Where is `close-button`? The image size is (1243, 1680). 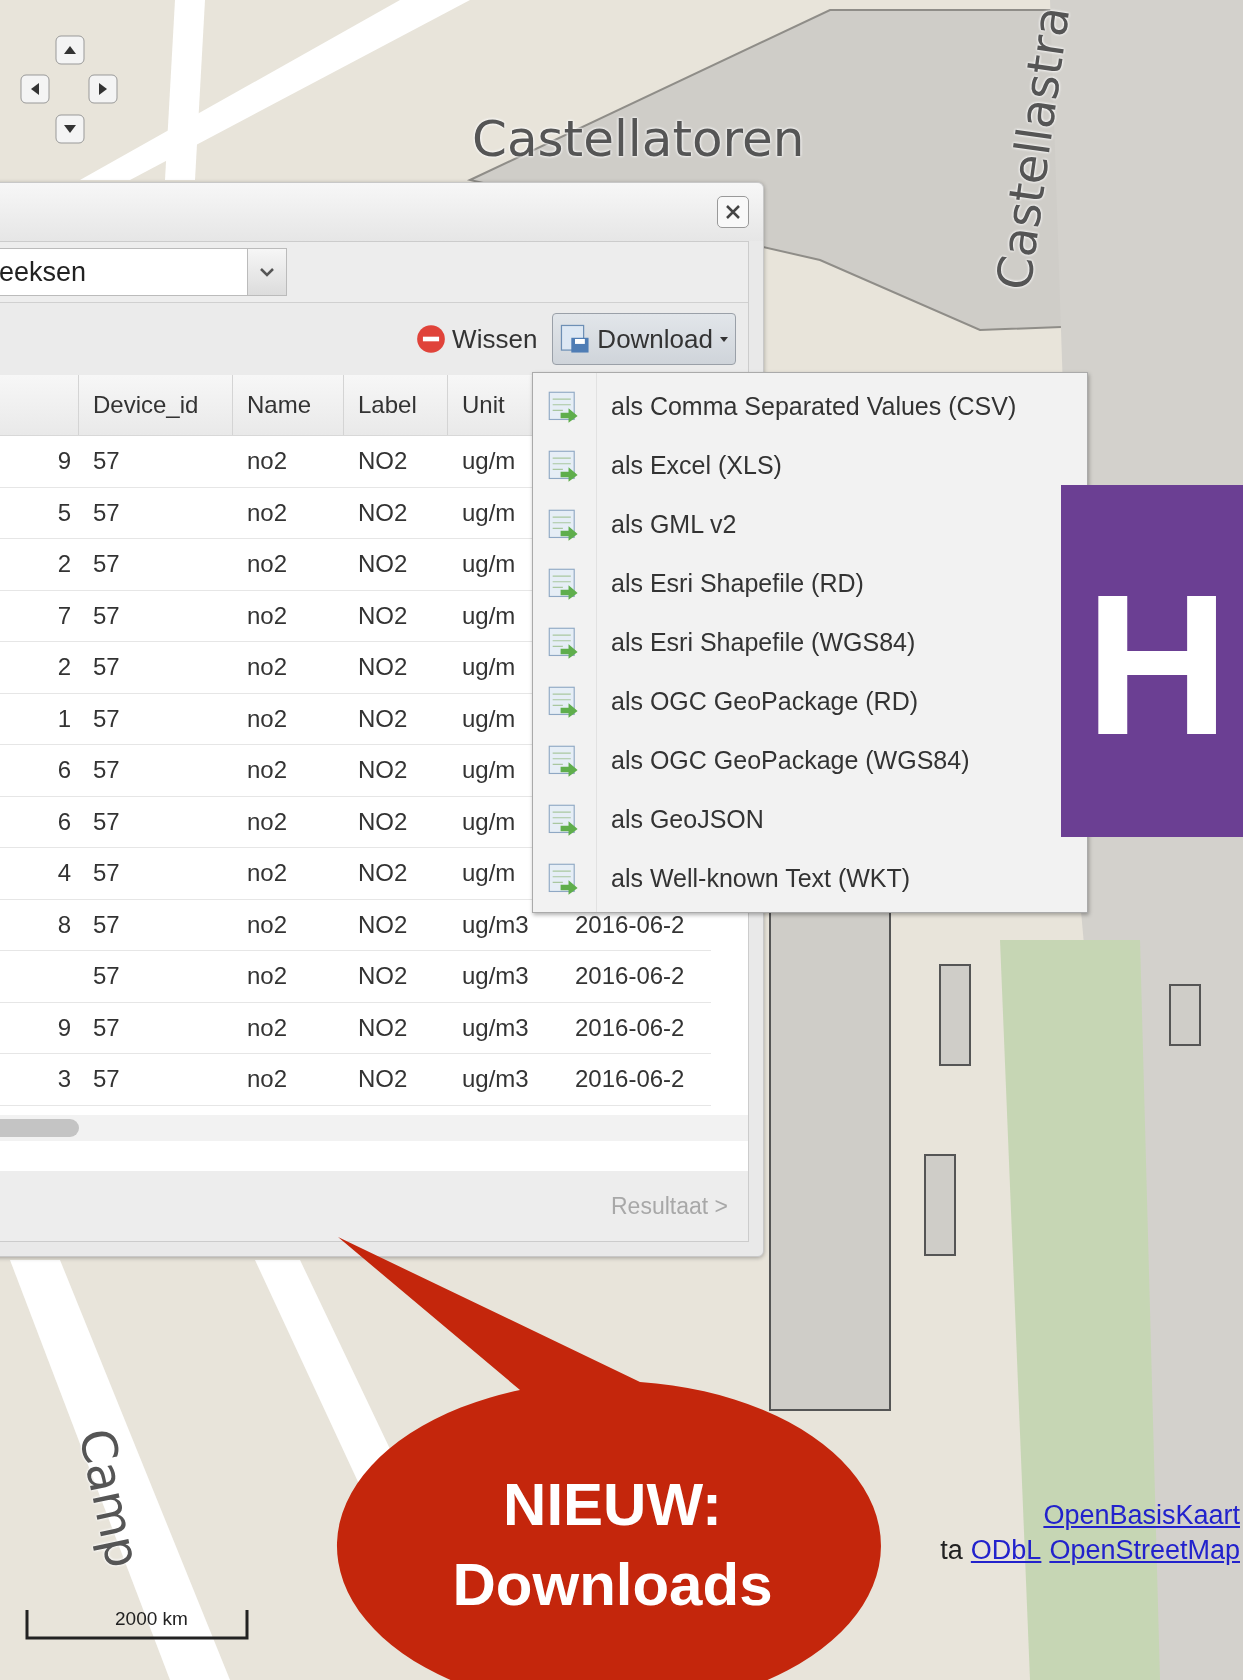 close-button is located at coordinates (733, 212).